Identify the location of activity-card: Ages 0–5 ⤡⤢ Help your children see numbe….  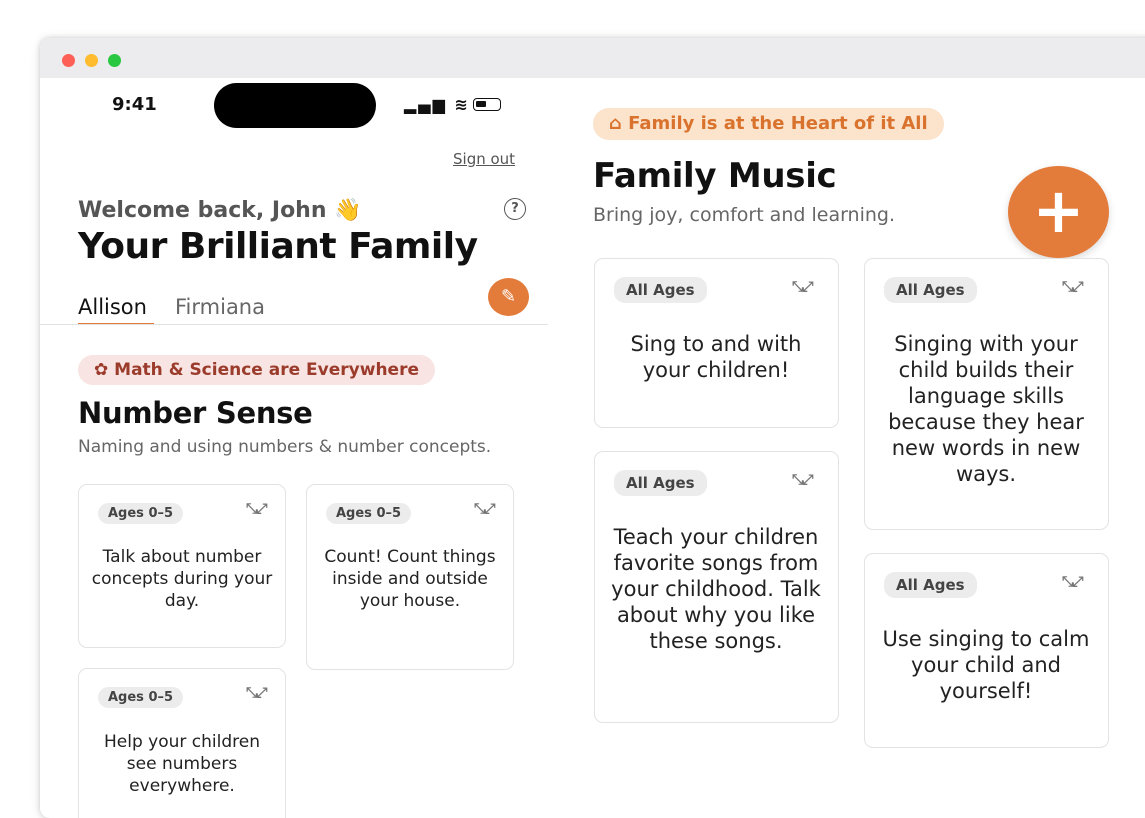
(182, 743).